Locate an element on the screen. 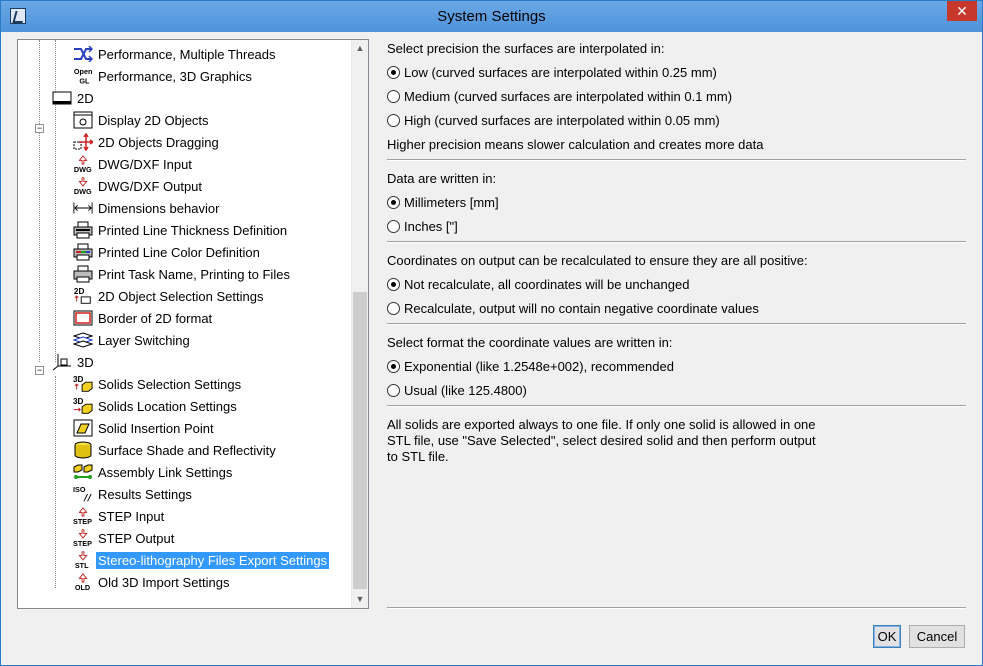  tree-item-label: Performance, 3D Graphics is located at coordinates (175, 76).